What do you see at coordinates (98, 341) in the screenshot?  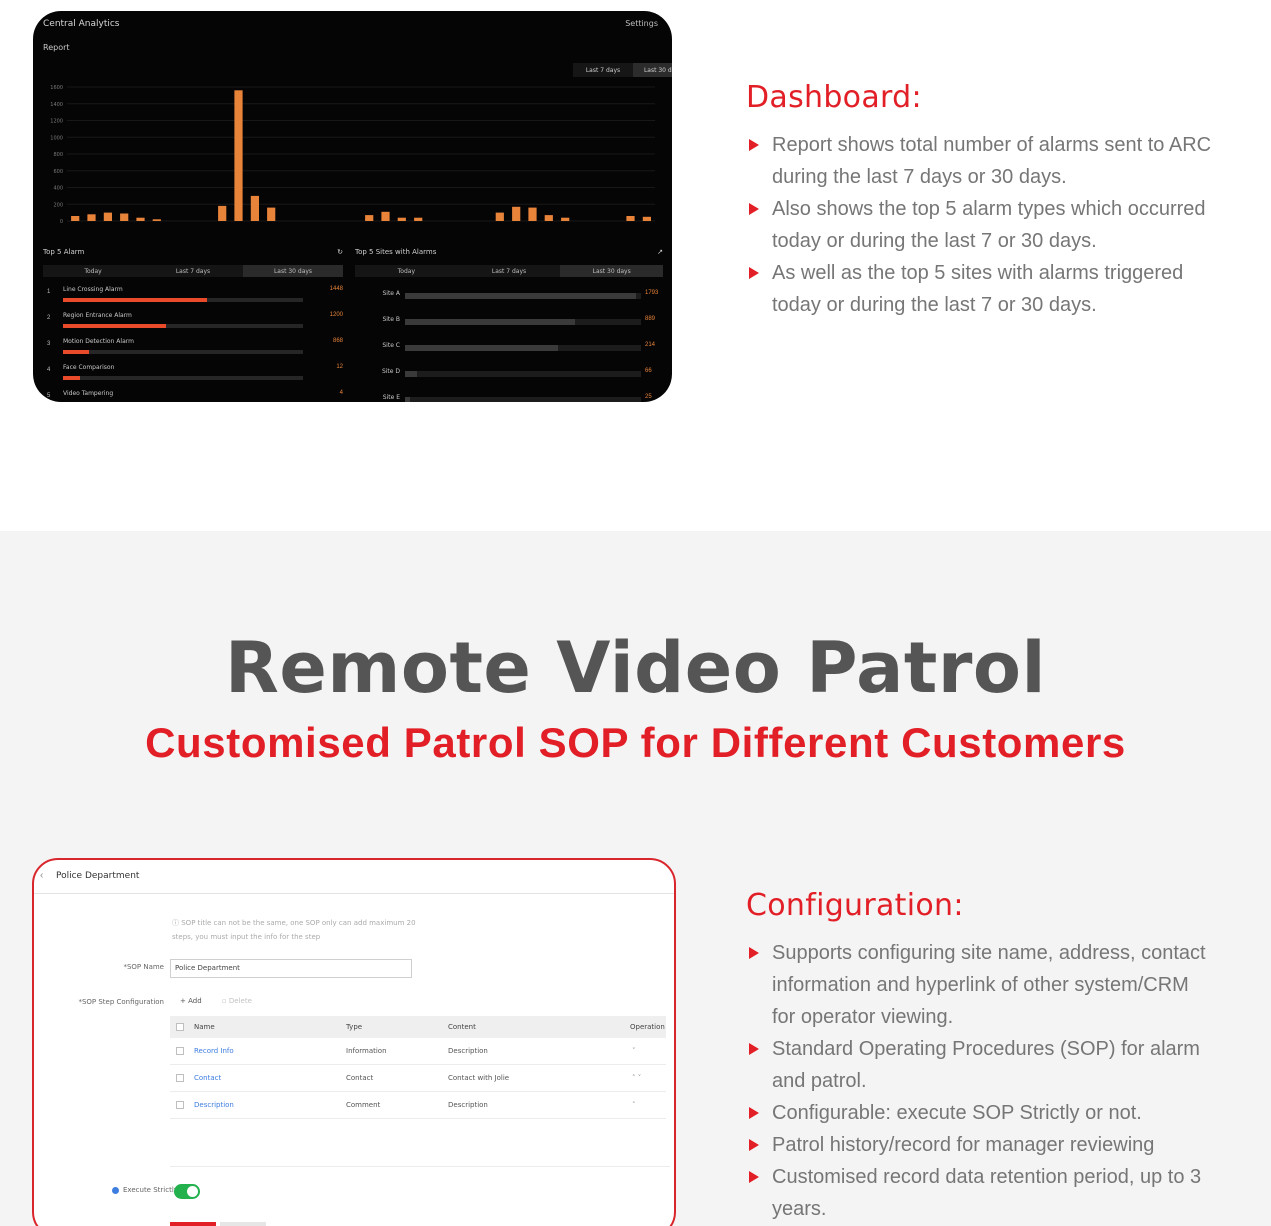 I see `alarm-name: Motion Detection Alarm` at bounding box center [98, 341].